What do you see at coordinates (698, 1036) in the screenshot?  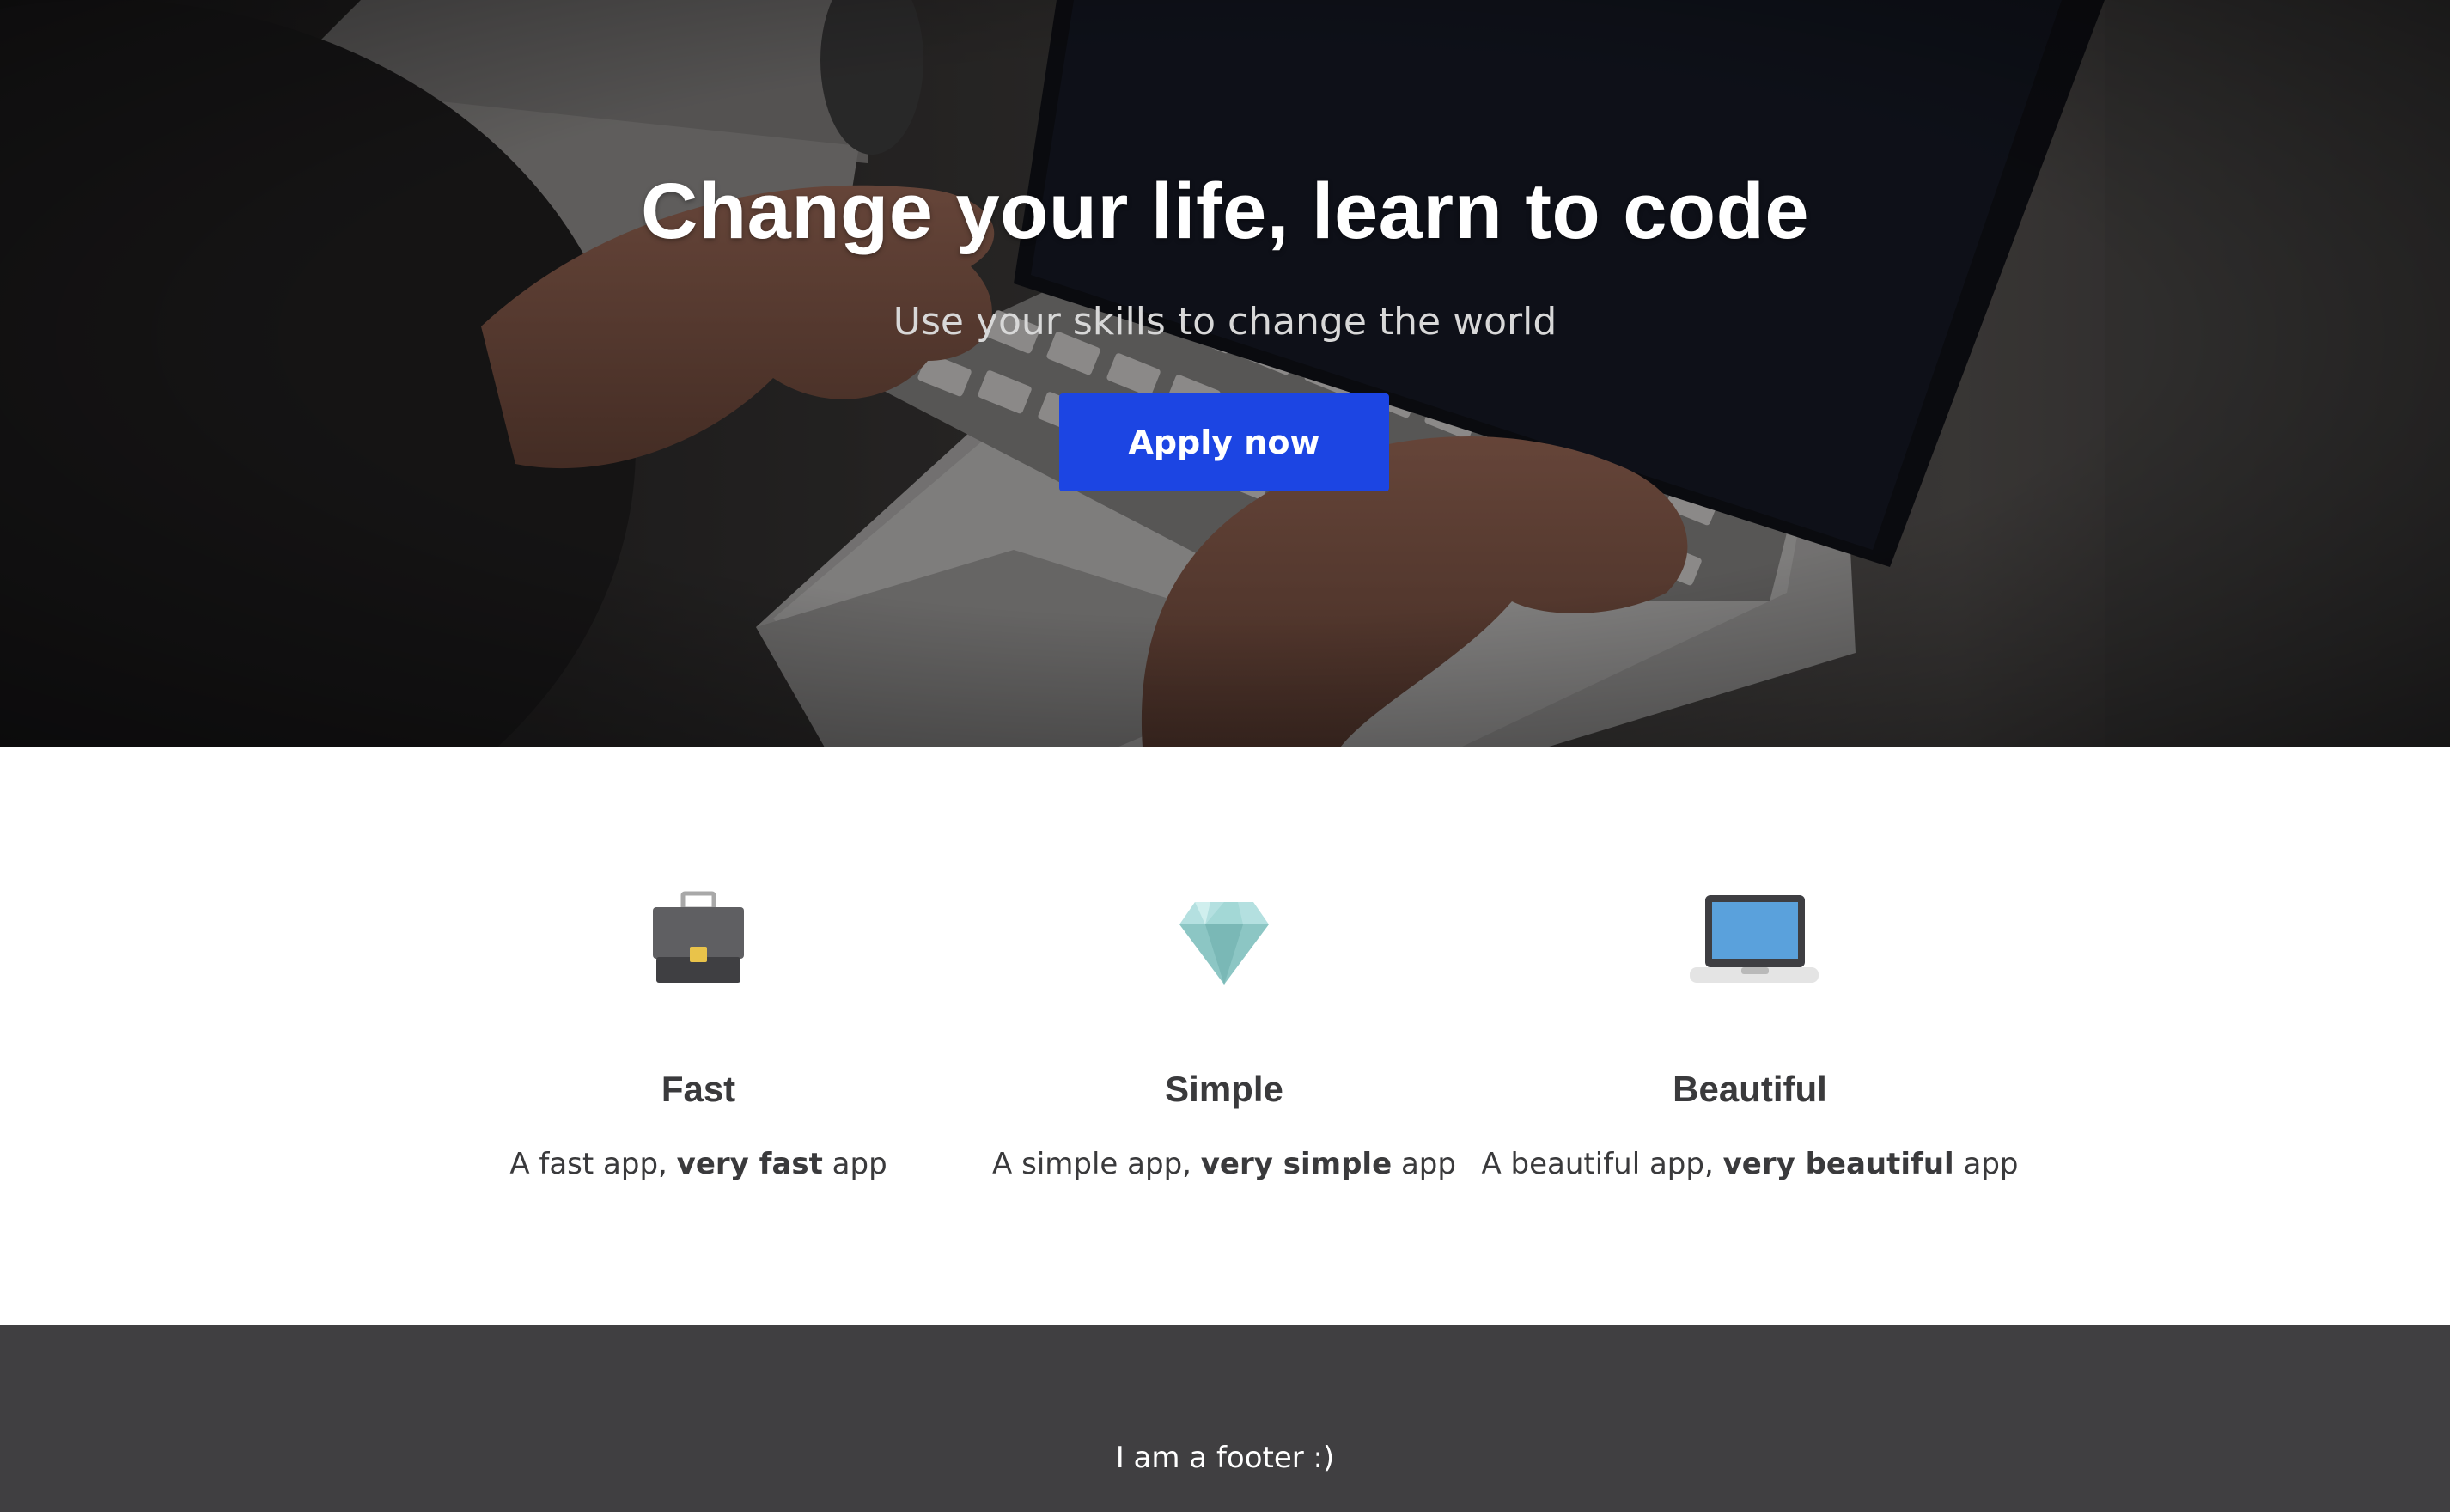 I see `feature-fast: Fast A fast app, very fast app` at bounding box center [698, 1036].